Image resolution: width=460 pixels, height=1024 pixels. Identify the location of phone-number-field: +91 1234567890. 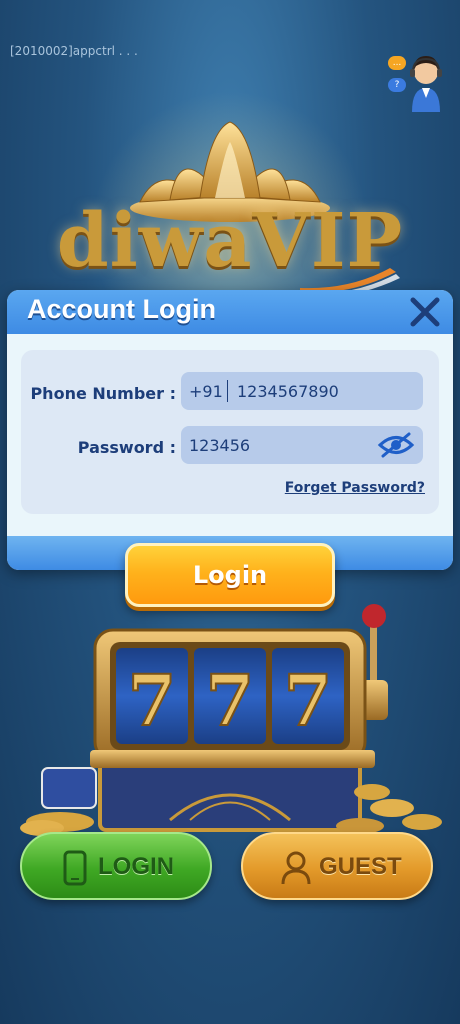
(302, 391).